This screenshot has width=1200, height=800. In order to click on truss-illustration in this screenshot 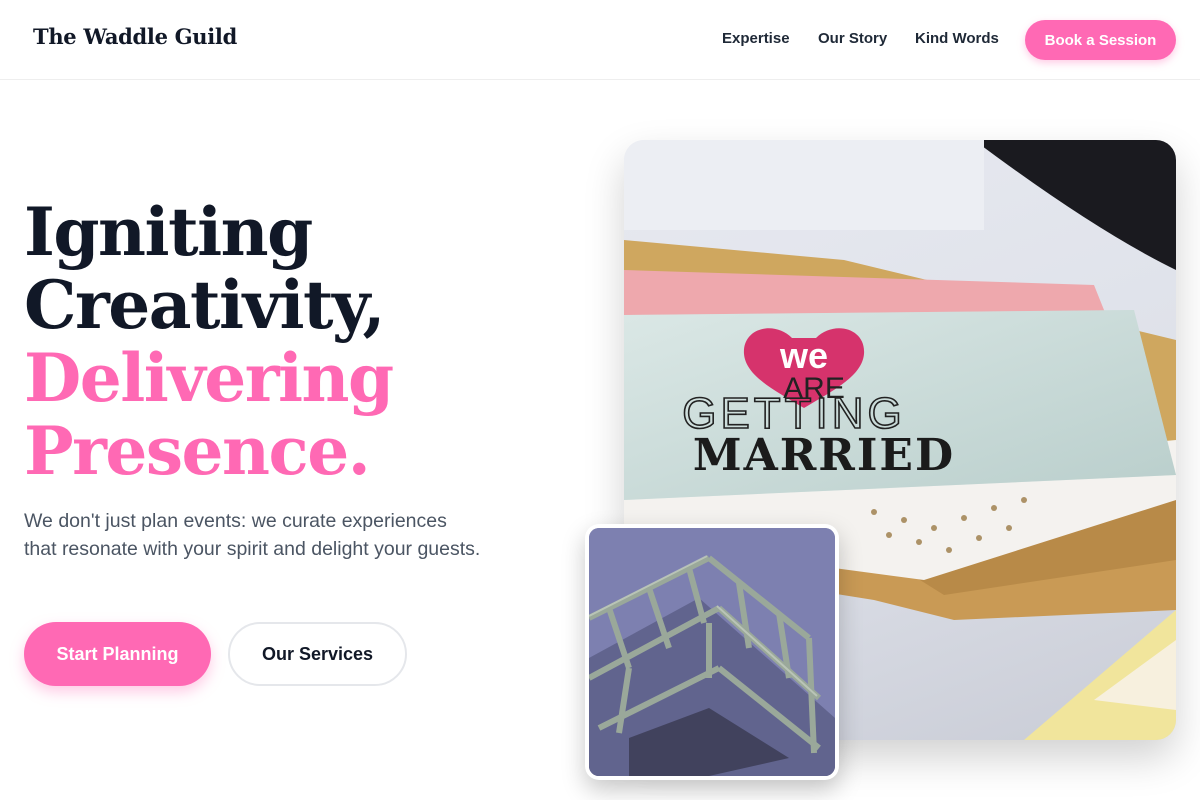, I will do `click(712, 652)`.